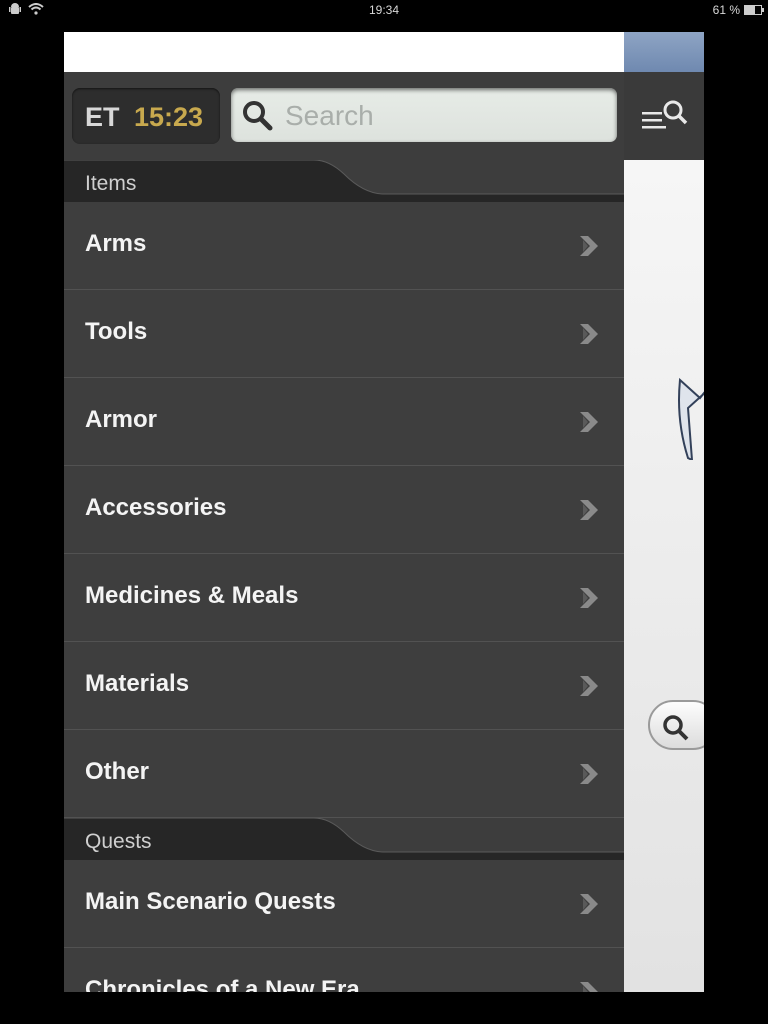 The height and width of the screenshot is (1024, 768). What do you see at coordinates (664, 576) in the screenshot?
I see `right-content` at bounding box center [664, 576].